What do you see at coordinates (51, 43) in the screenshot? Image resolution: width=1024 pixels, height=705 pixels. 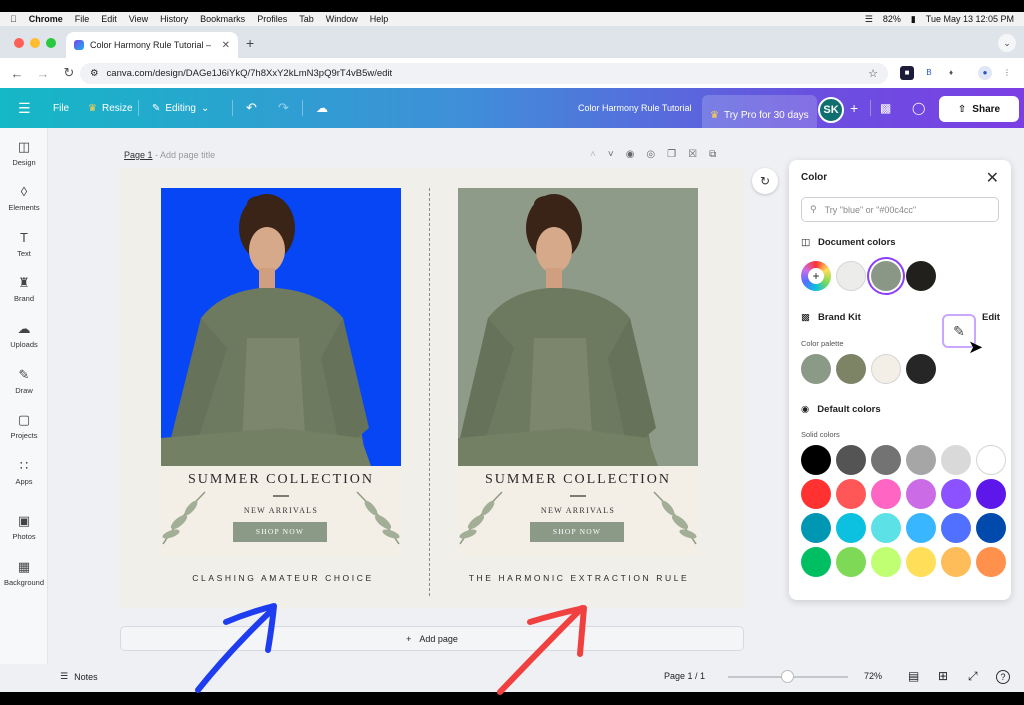 I see `maximize-window-button` at bounding box center [51, 43].